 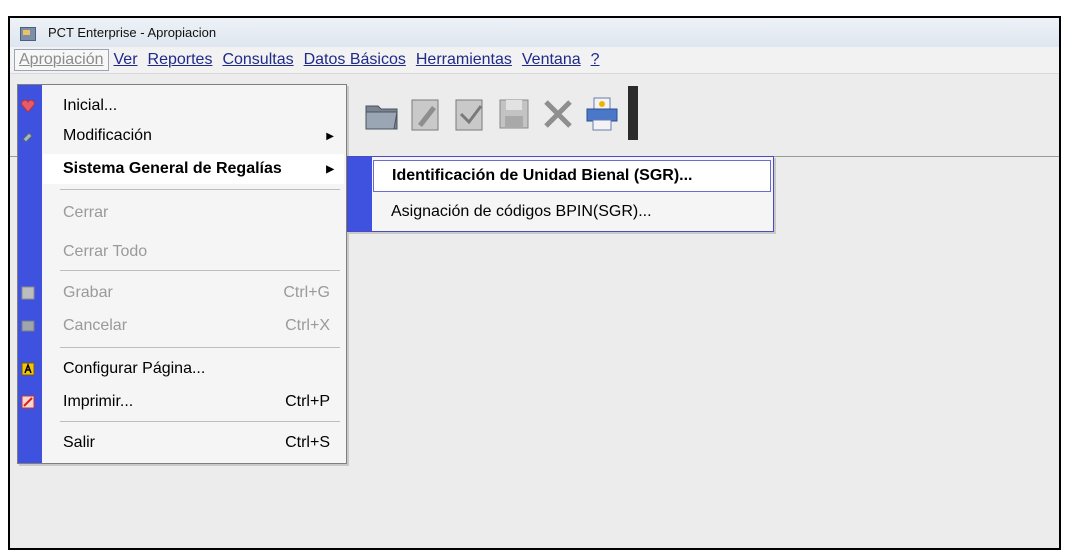 What do you see at coordinates (107, 135) in the screenshot?
I see `menu-item-label: Modificación` at bounding box center [107, 135].